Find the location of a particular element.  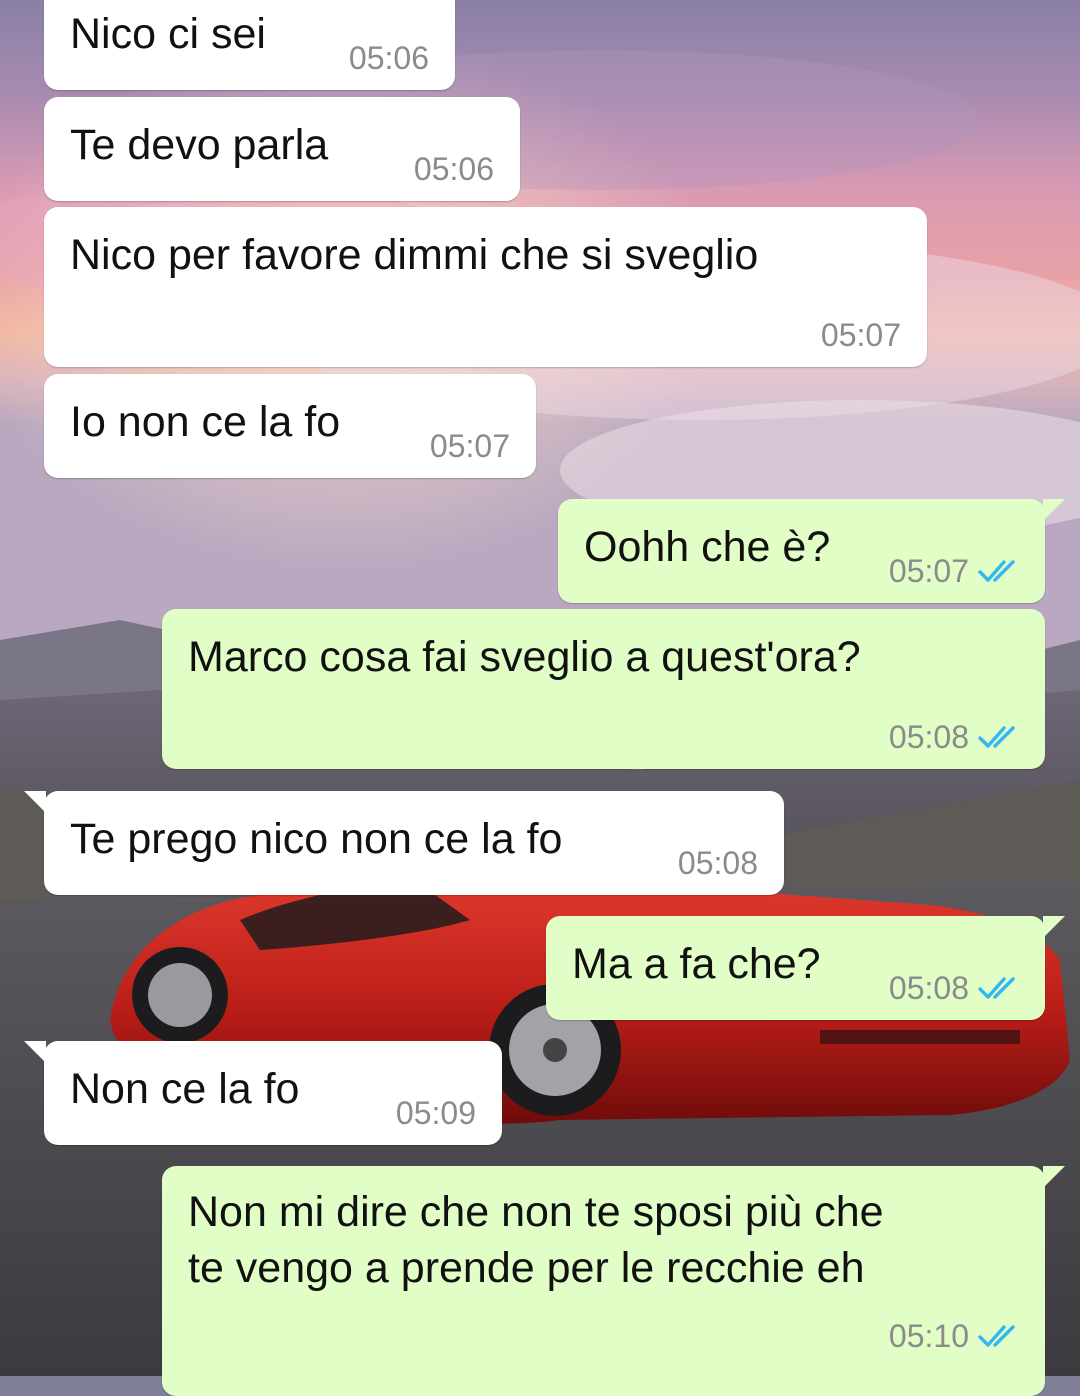

message-incoming: Te prego nico non ce la fo 05:08 is located at coordinates (404, 843).